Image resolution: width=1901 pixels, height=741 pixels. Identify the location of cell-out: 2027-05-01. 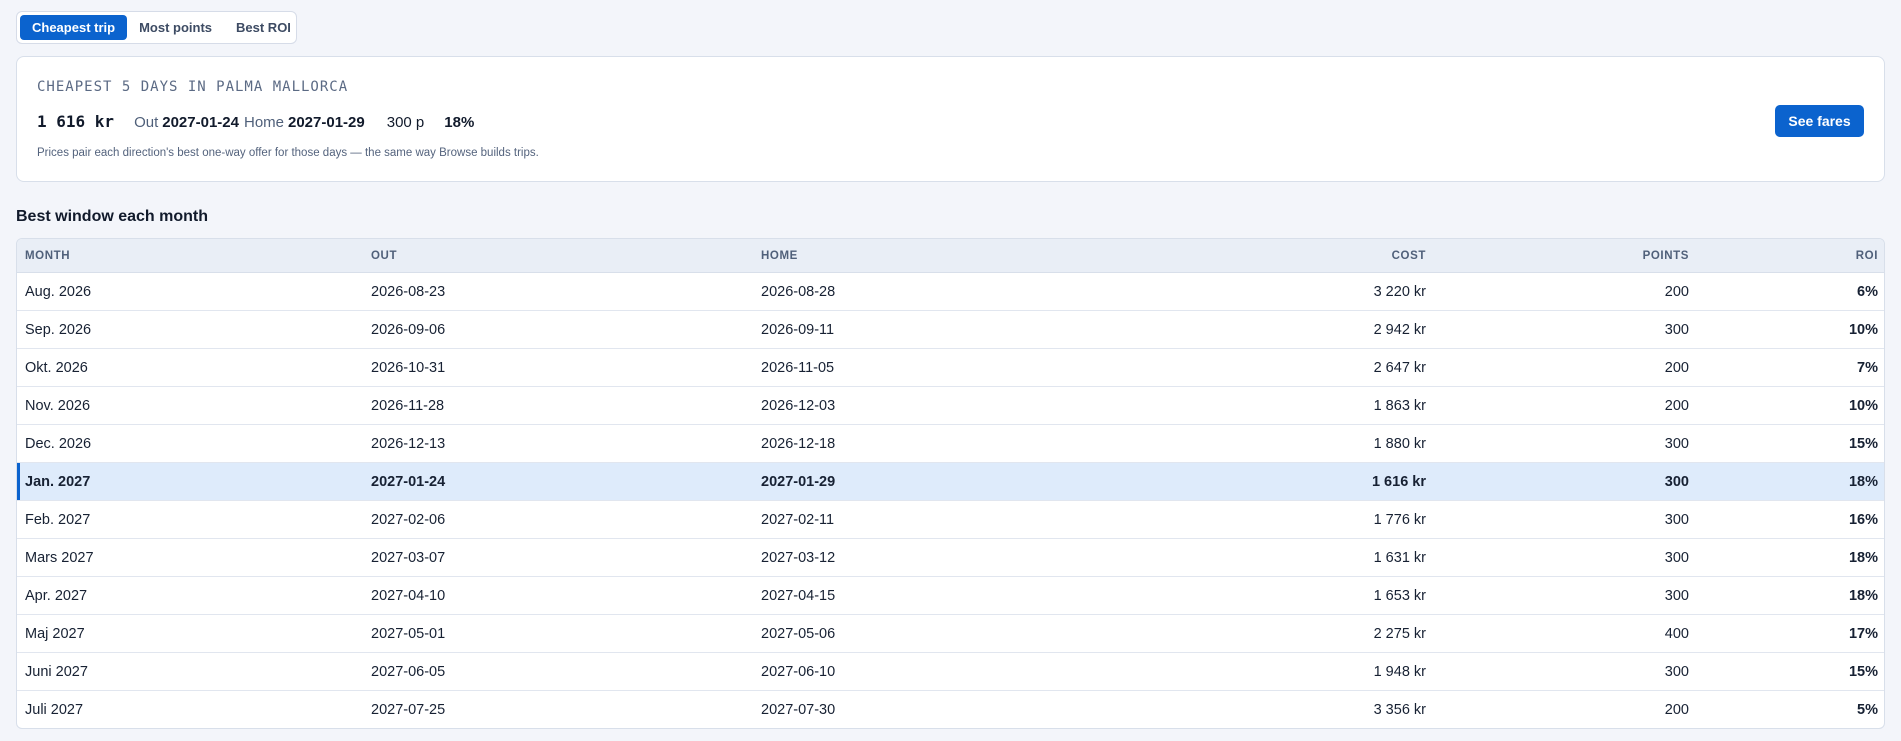
(558, 633).